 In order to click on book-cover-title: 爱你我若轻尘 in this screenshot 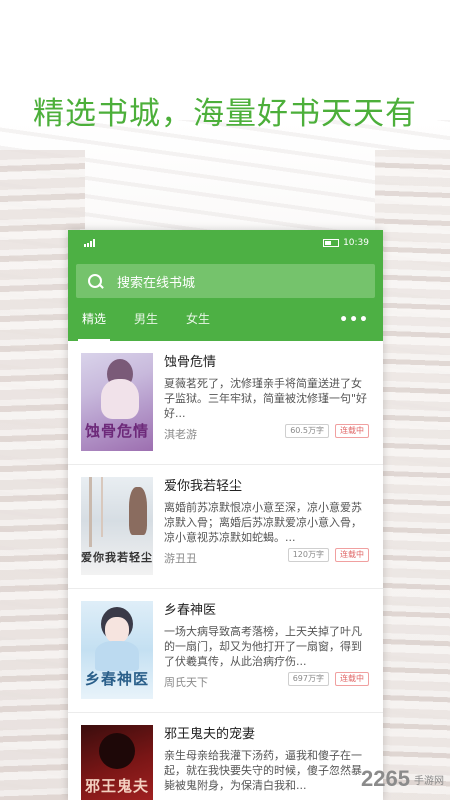, I will do `click(117, 557)`.